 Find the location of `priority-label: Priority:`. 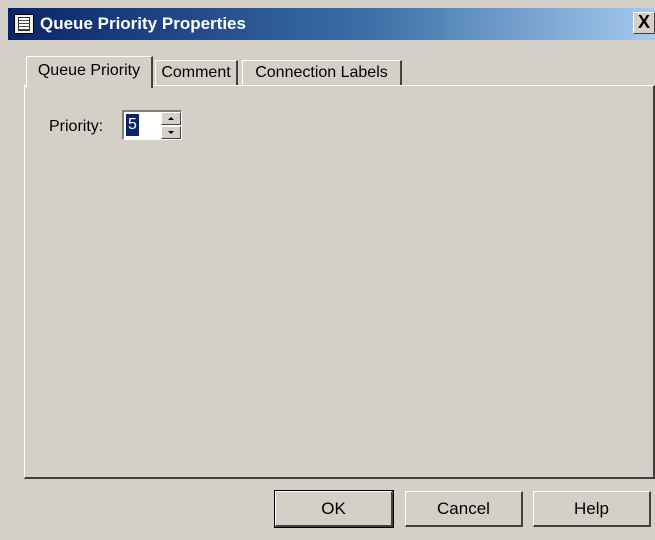

priority-label: Priority: is located at coordinates (76, 126).